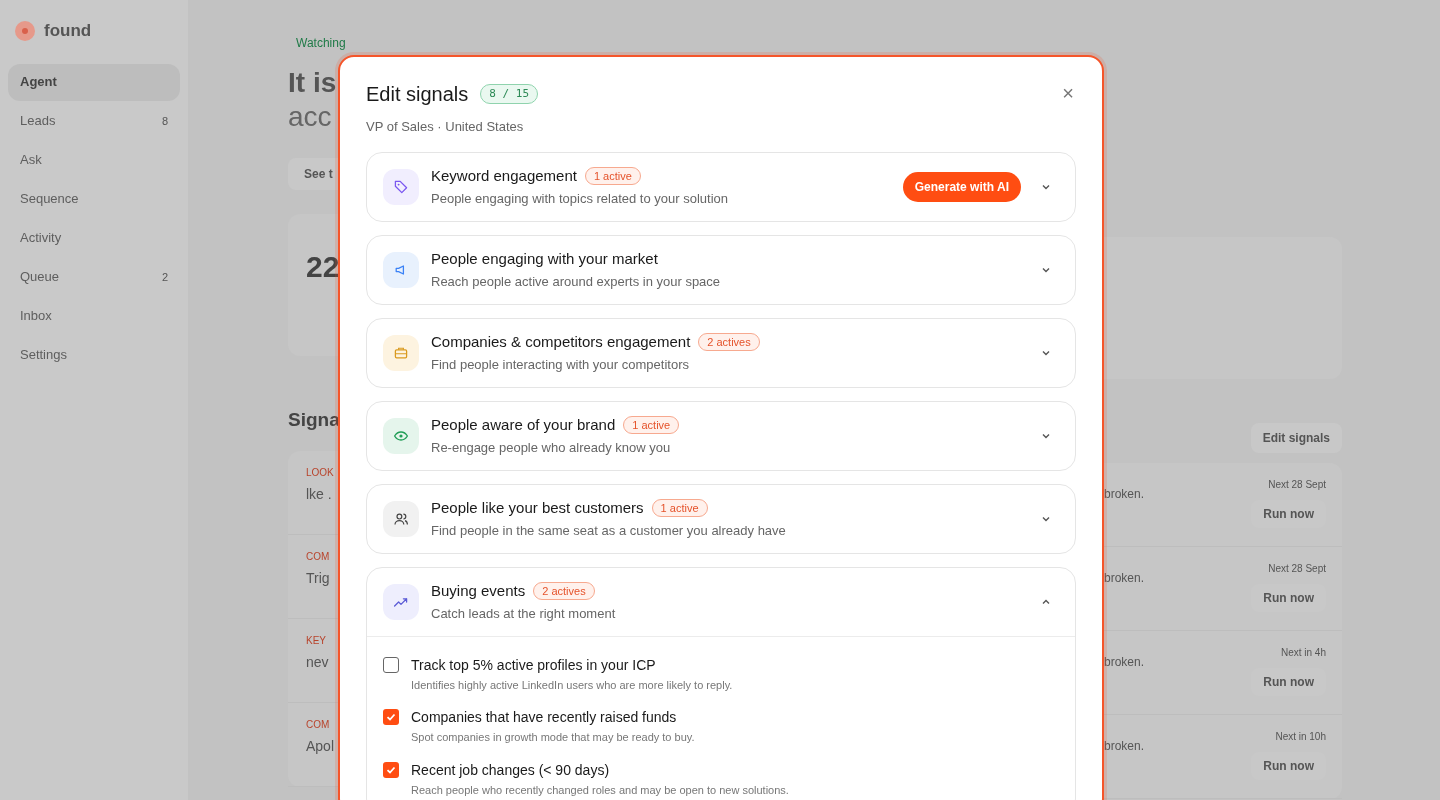 Image resolution: width=1440 pixels, height=800 pixels. I want to click on tag-icon, so click(401, 186).